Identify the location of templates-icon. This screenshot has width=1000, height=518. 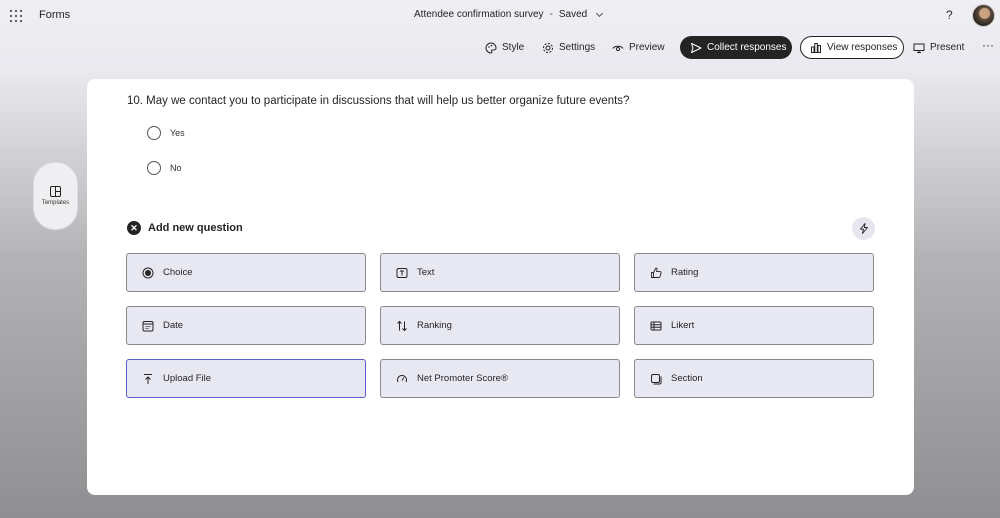
(55, 191).